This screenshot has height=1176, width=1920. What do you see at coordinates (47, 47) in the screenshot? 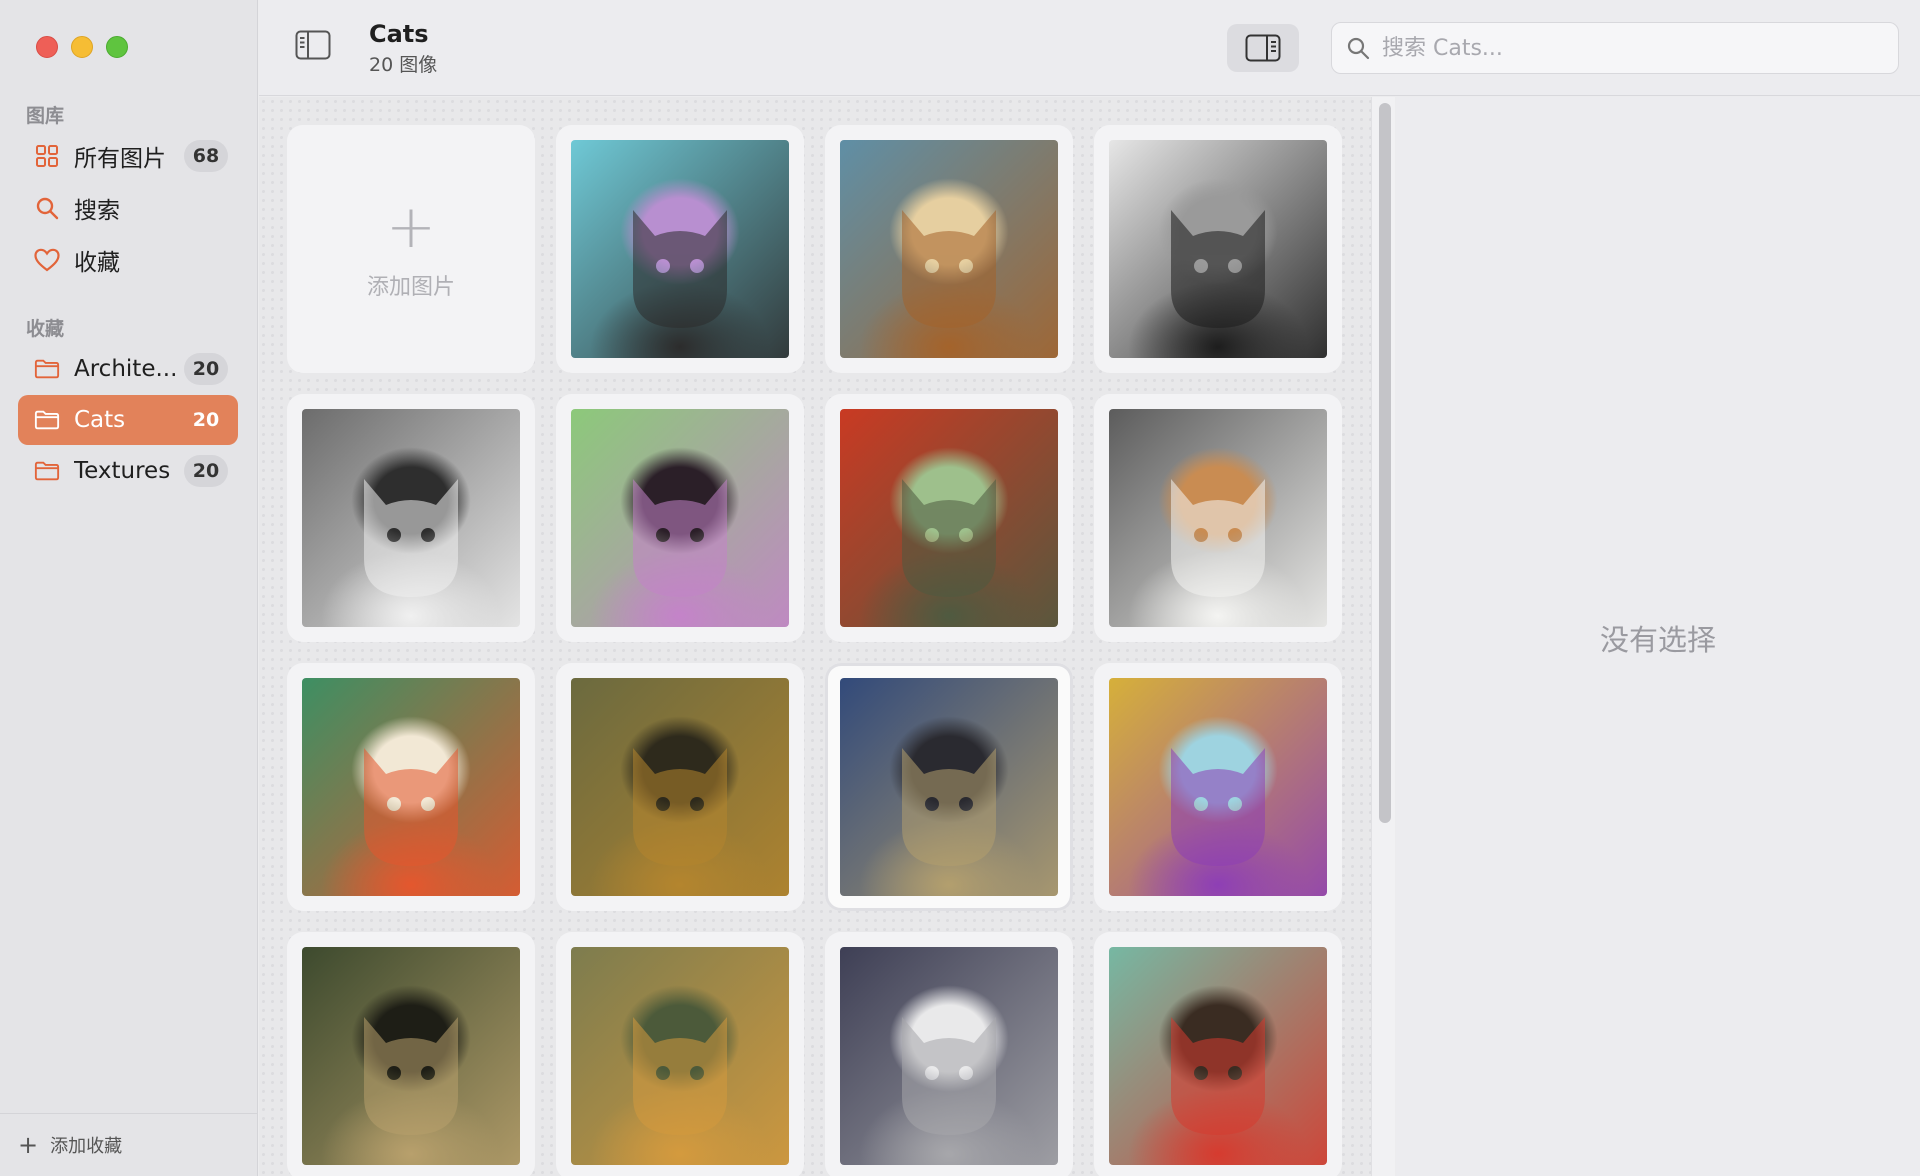
I see `close-window-button` at bounding box center [47, 47].